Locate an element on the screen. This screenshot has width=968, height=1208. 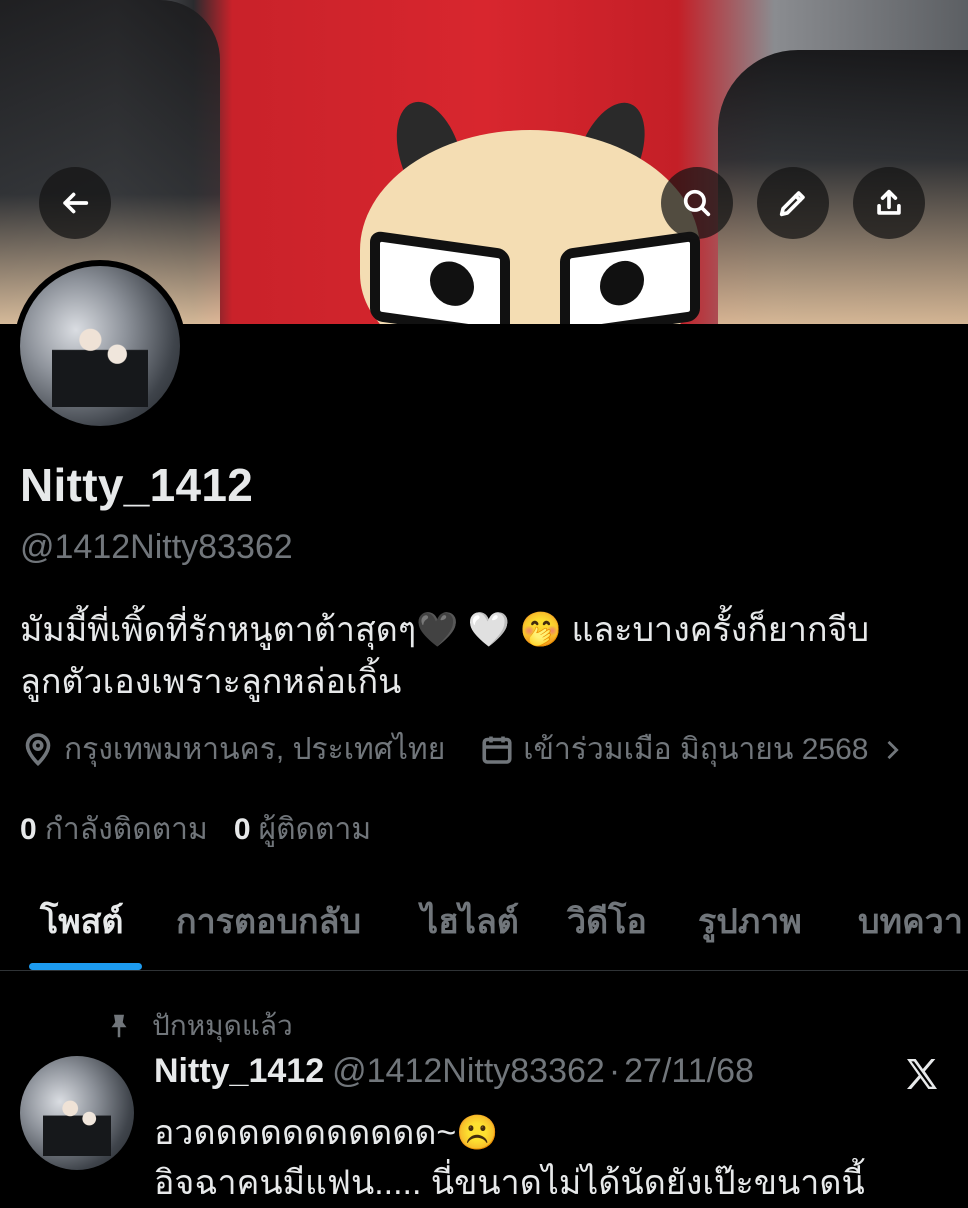
followers-label: ผู้ติดตาม is located at coordinates (315, 829).